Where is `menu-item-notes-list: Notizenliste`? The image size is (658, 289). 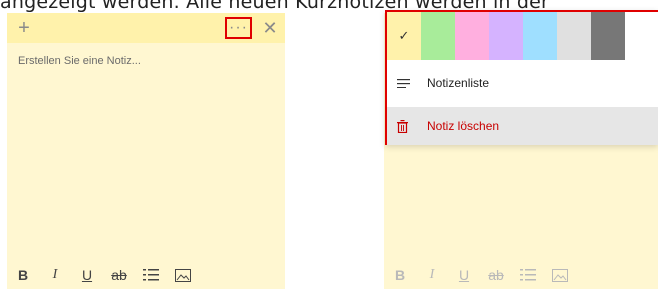
menu-item-notes-list: Notizenliste is located at coordinates (522, 83).